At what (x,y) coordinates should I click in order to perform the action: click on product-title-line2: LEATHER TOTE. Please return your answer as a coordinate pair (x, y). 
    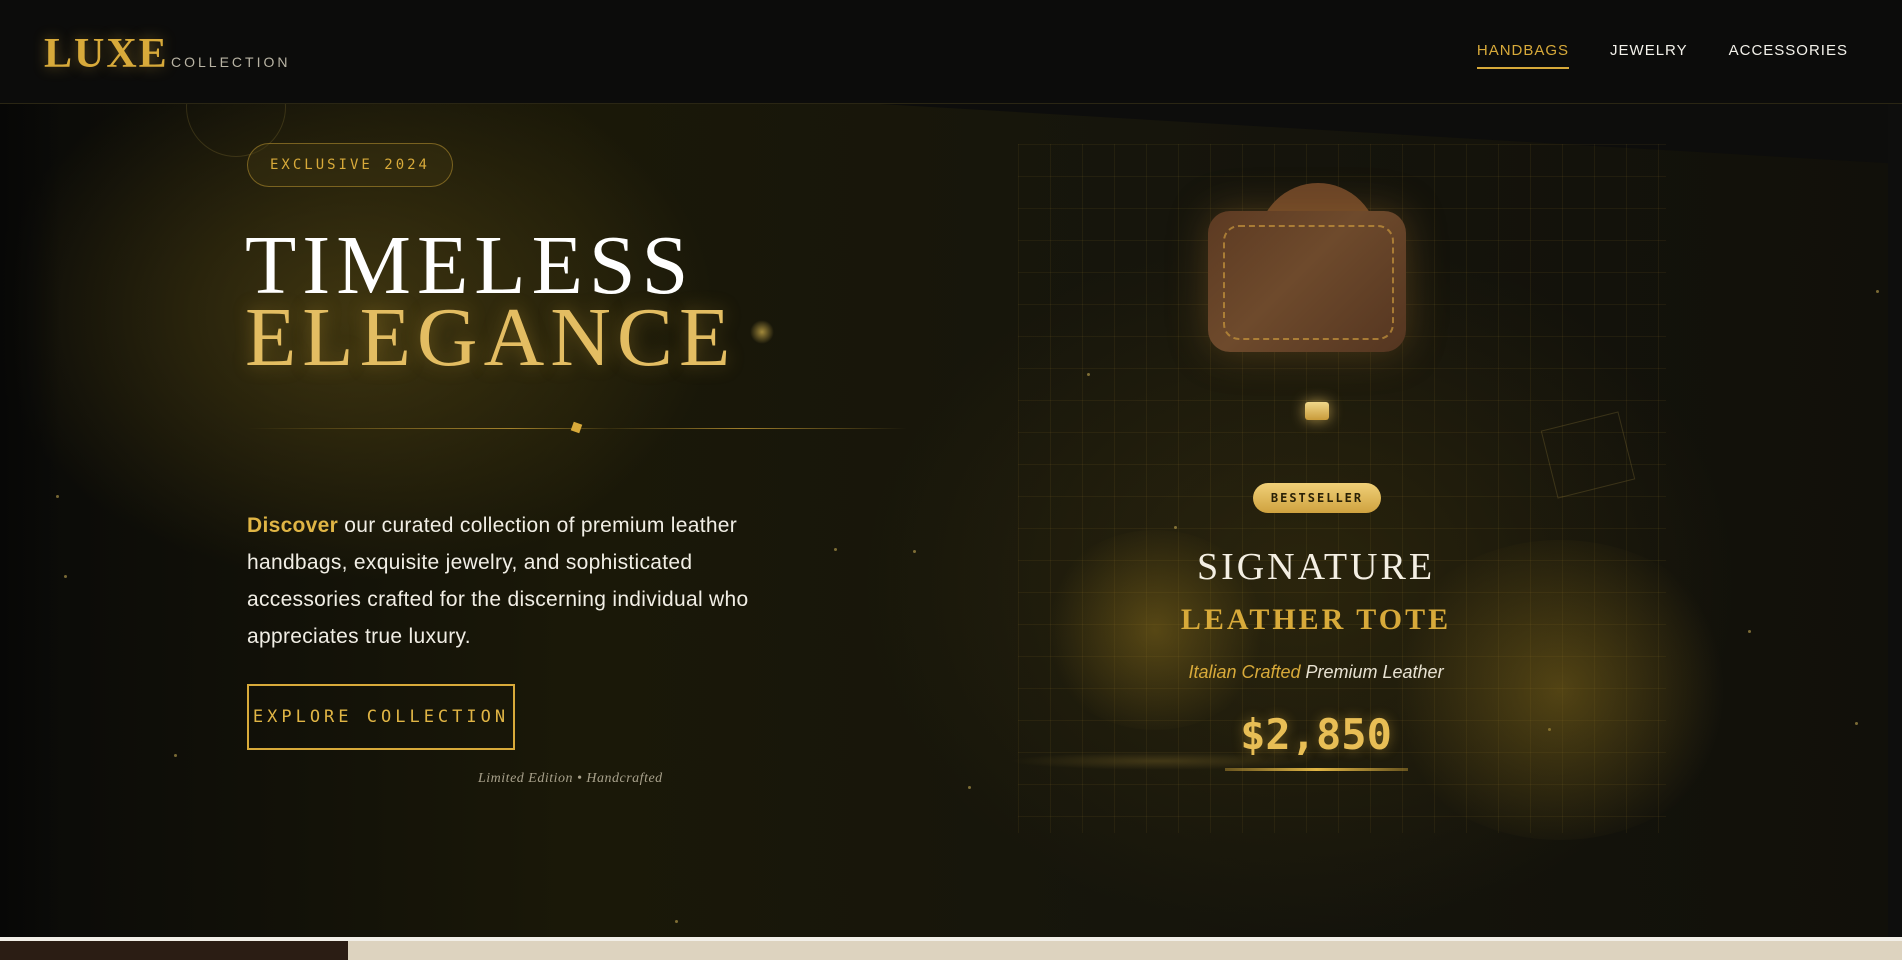
    Looking at the image, I should click on (1316, 619).